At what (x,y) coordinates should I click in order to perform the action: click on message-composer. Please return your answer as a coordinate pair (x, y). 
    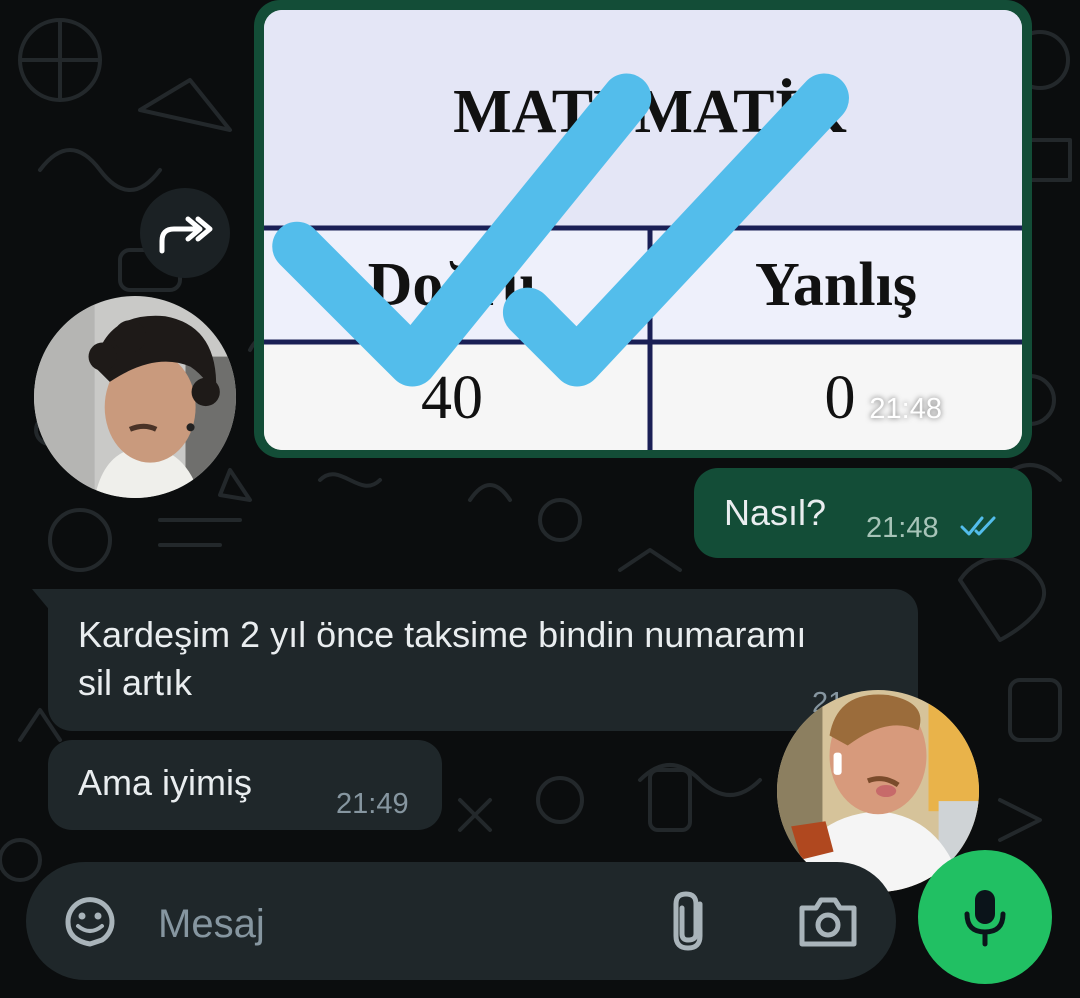
    Looking at the image, I should click on (461, 921).